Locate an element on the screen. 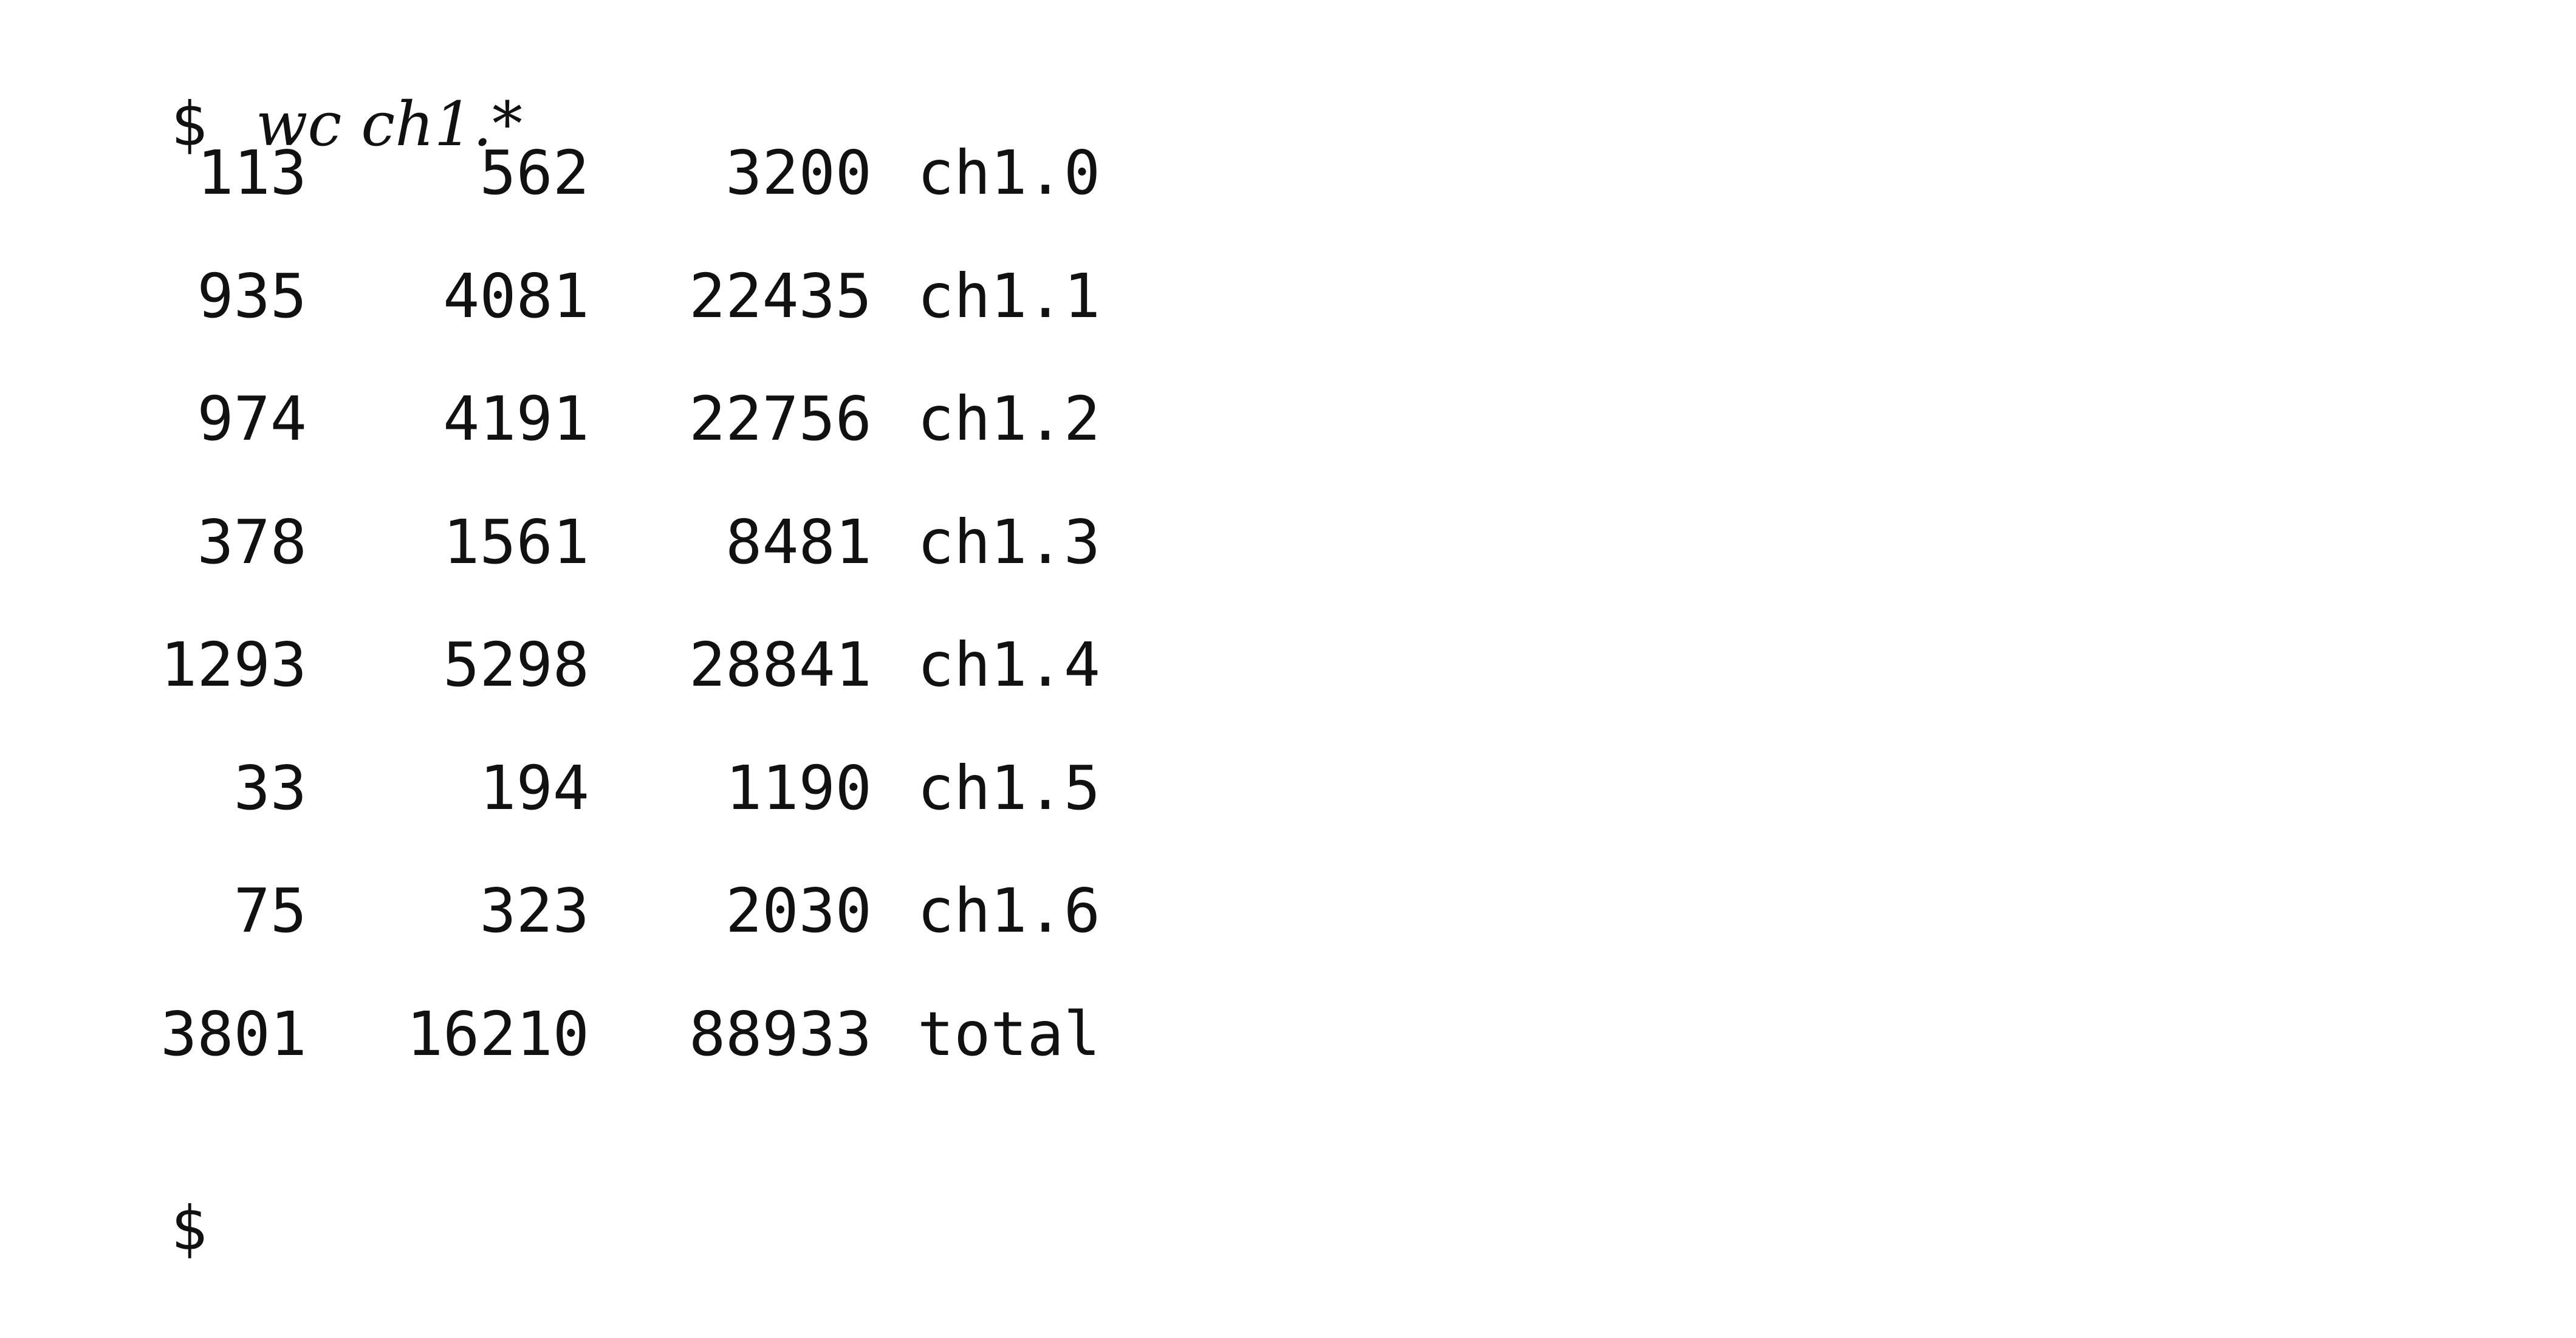  file-name: ch1.0 is located at coordinates (1009, 172).